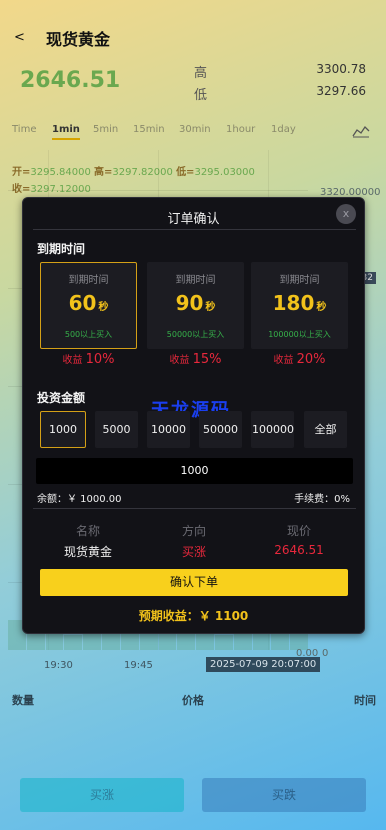 This screenshot has width=386, height=830. Describe the element at coordinates (193, 700) in the screenshot. I see `col-price: 价格` at that location.